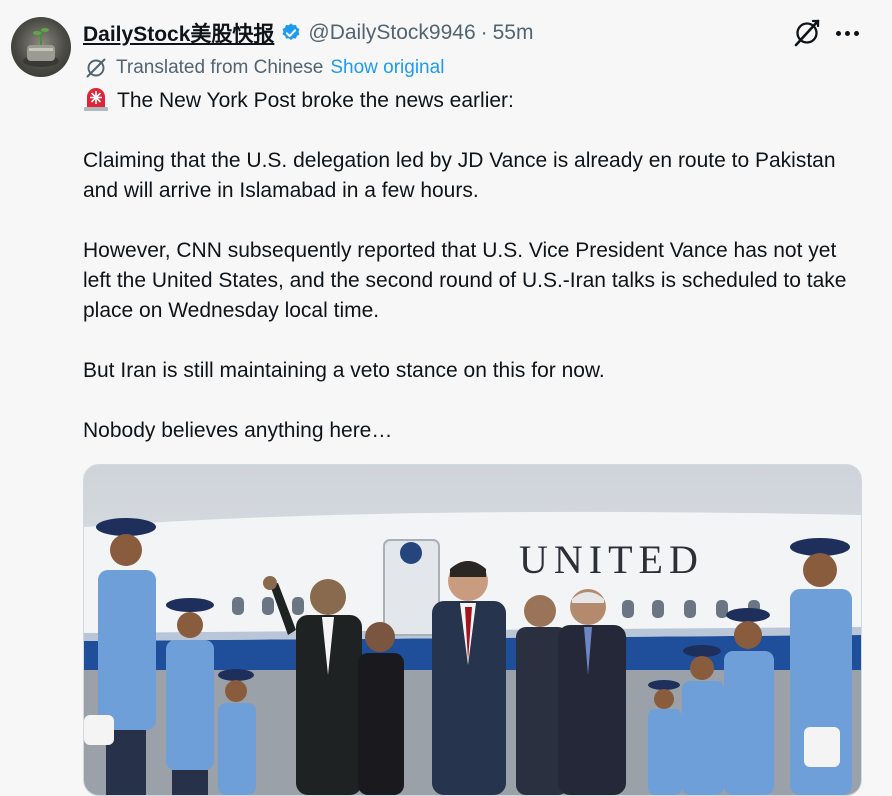 This screenshot has width=892, height=796. I want to click on translation-label: Translated from Chinese, so click(220, 67).